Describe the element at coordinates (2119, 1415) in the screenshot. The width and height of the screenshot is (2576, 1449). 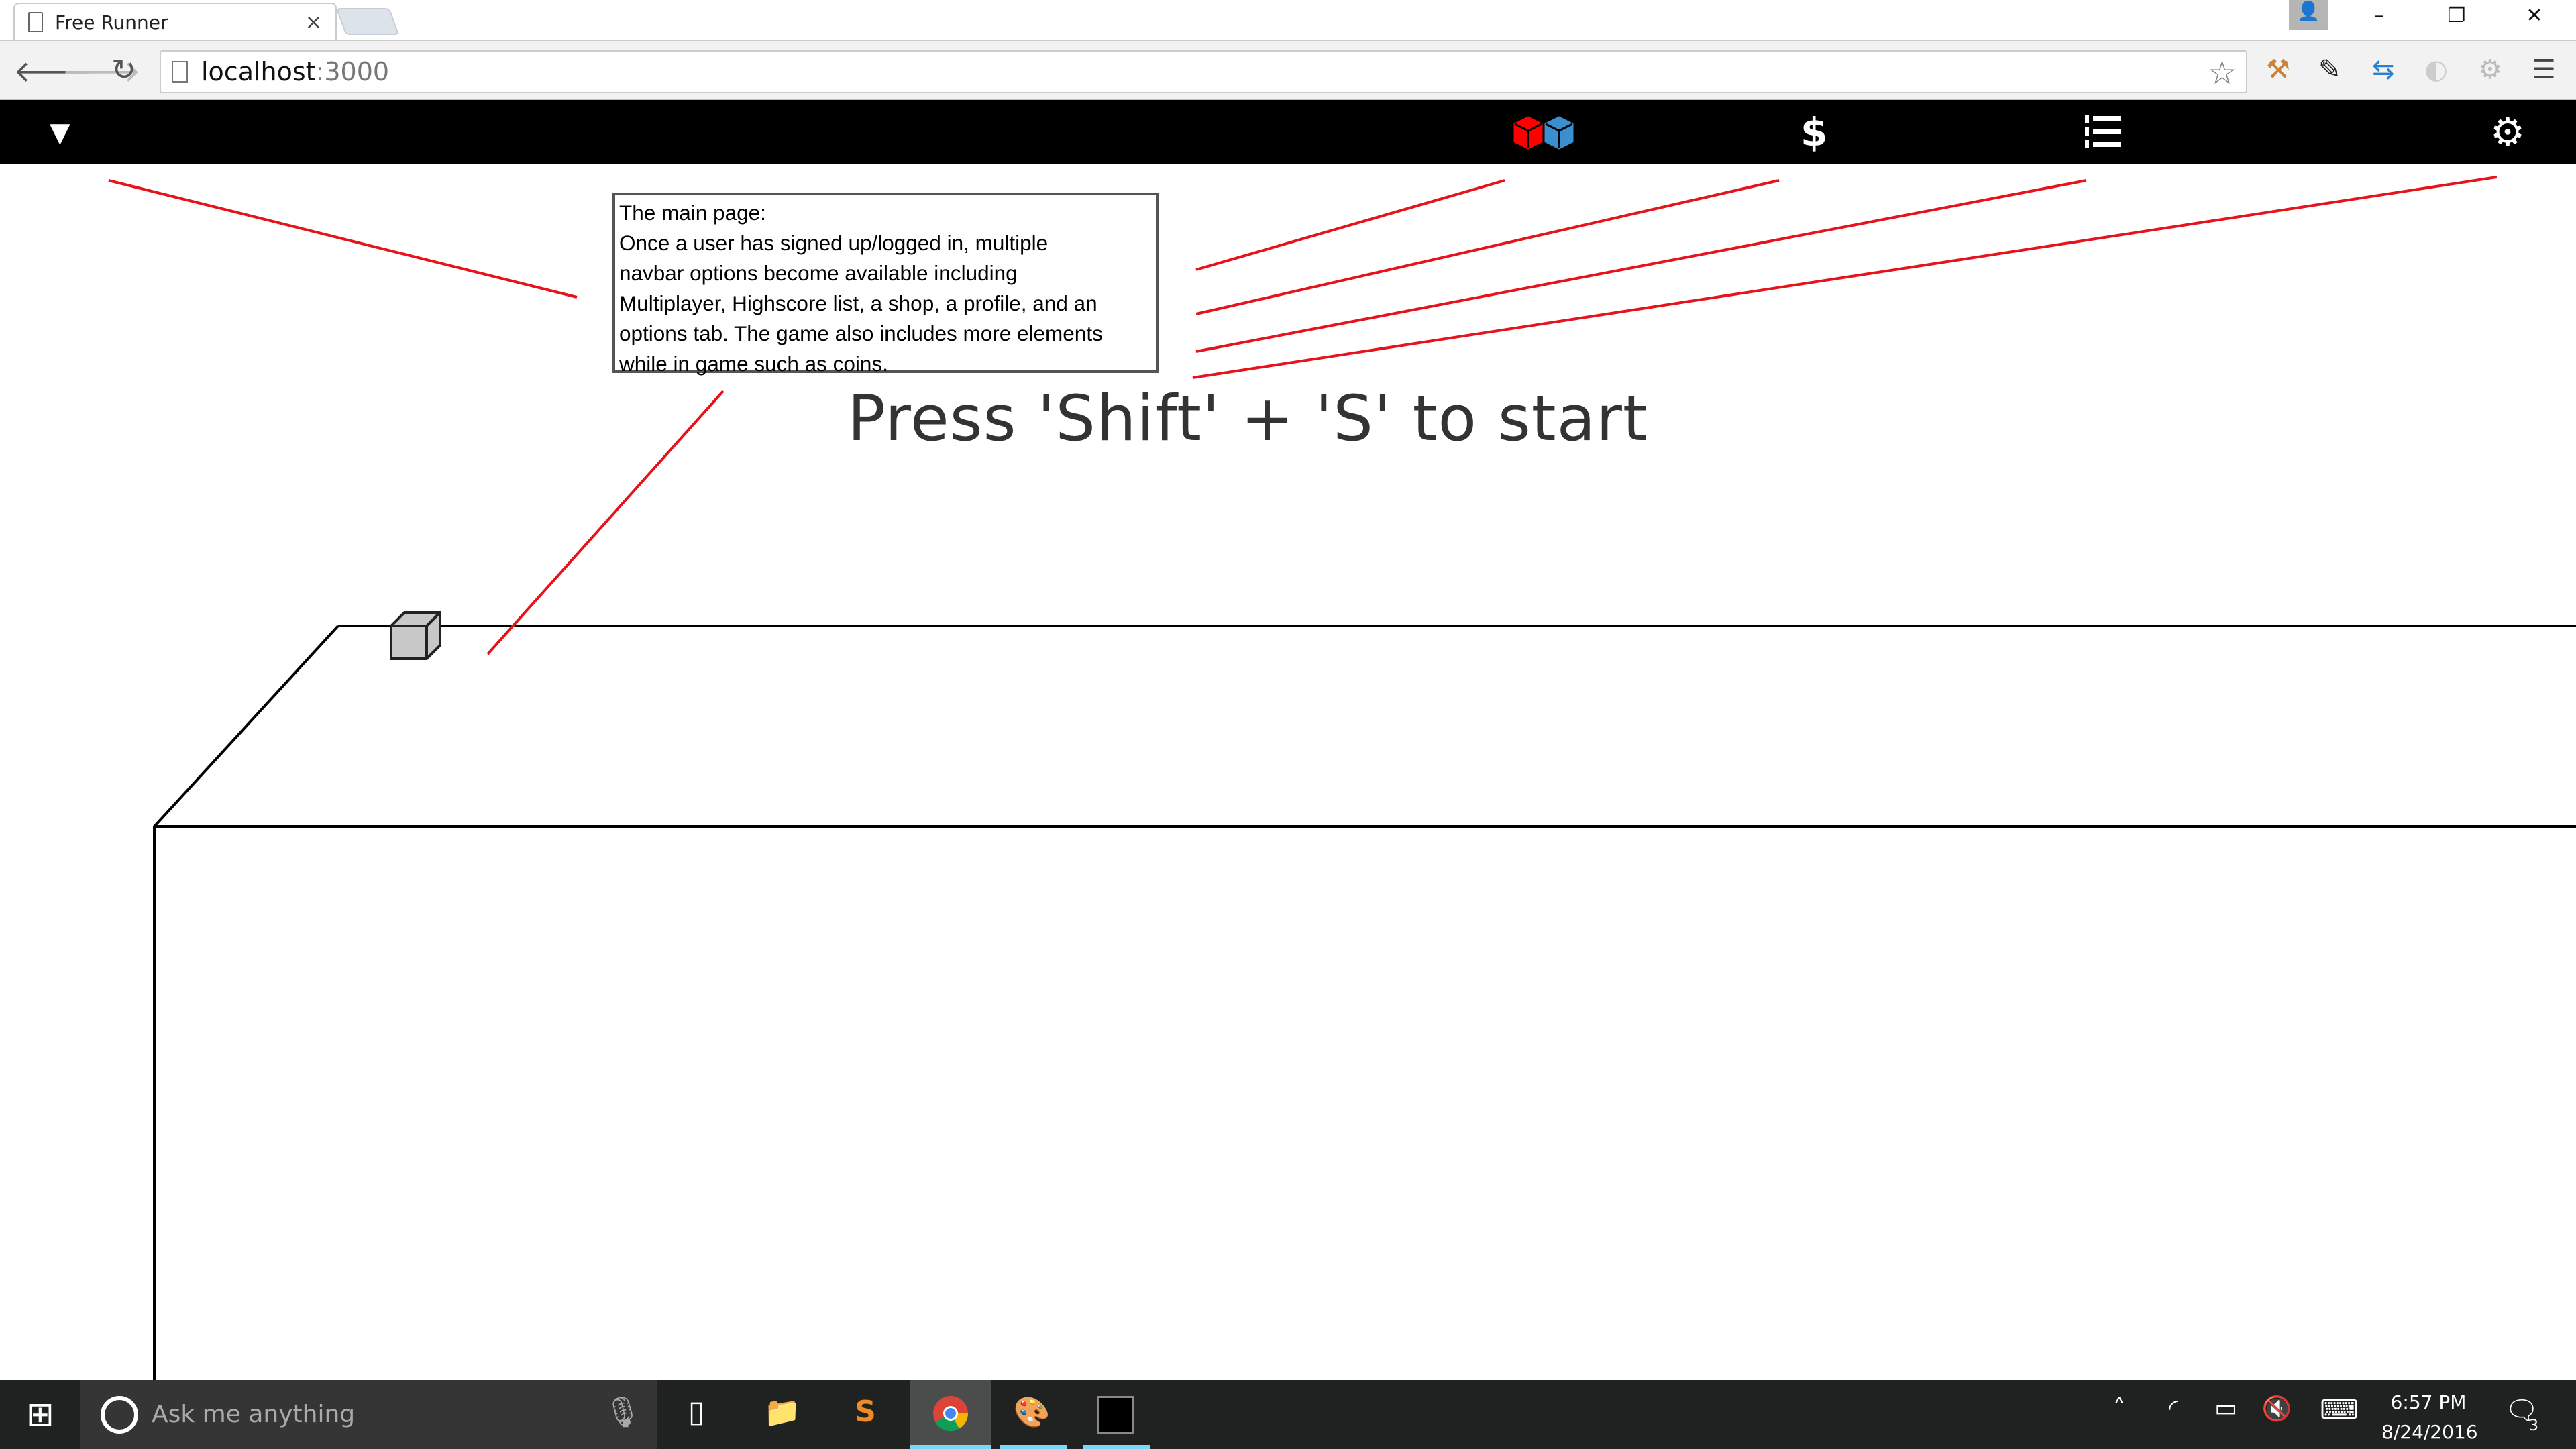
I see `show-hidden-icons-chevron: ˄` at that location.